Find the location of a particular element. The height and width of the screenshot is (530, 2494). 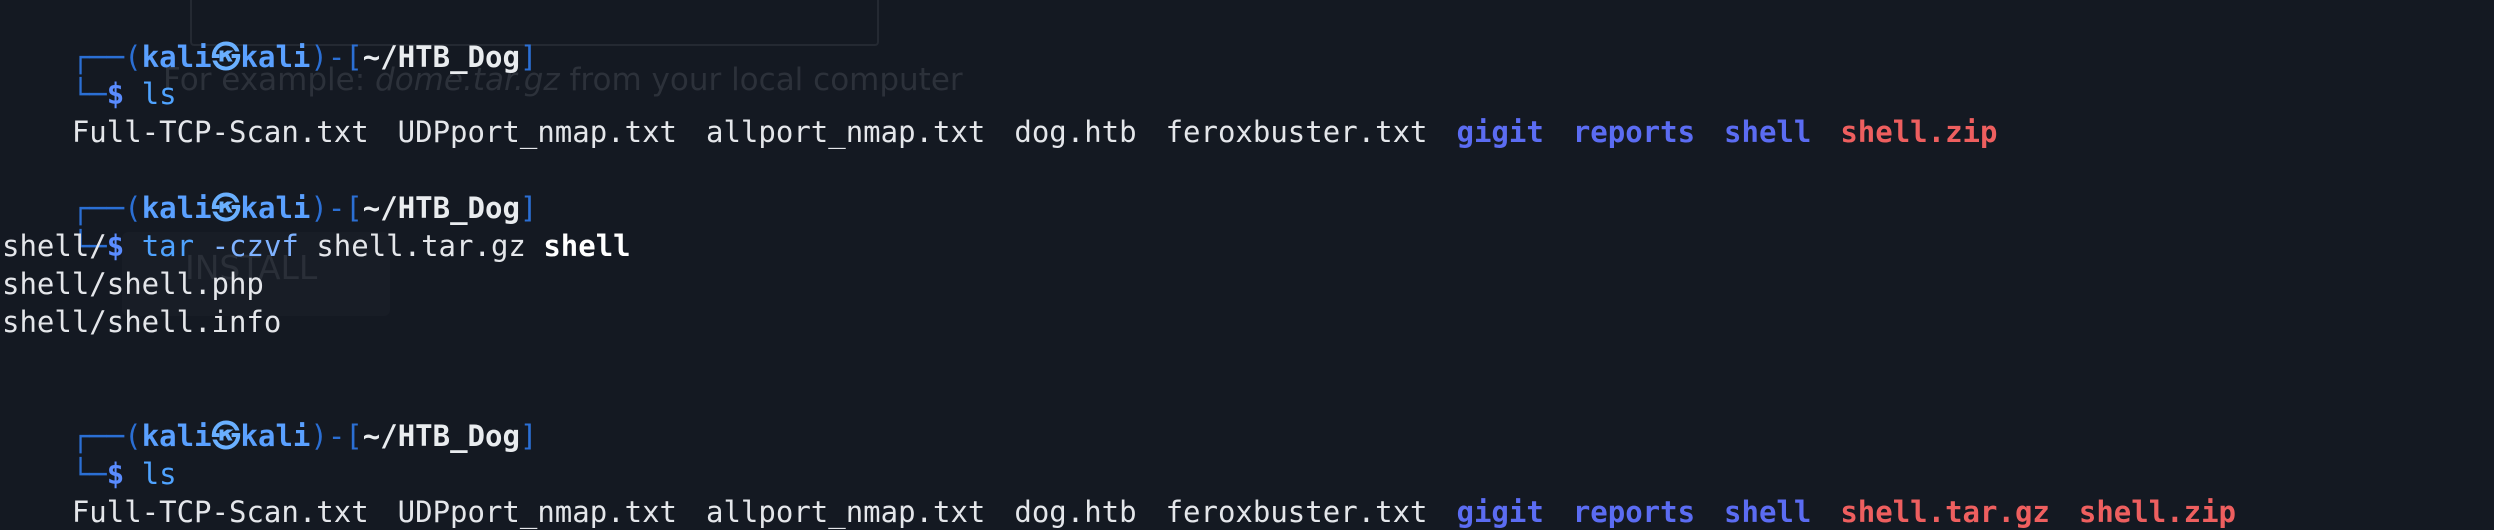

tar-output-line: shell/shell.info is located at coordinates (142, 322).